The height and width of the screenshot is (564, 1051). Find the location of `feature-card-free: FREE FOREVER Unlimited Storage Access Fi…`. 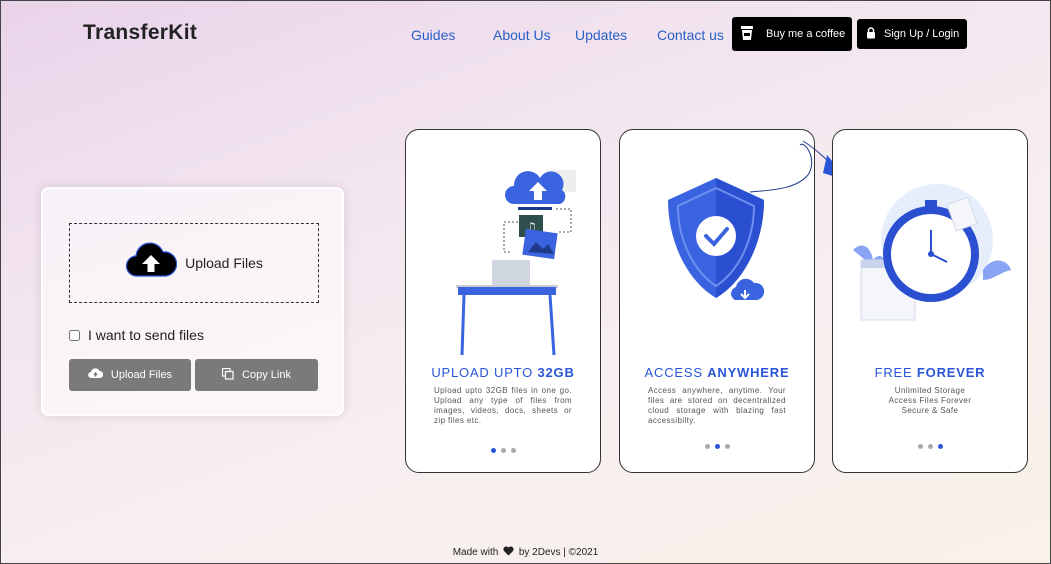

feature-card-free: FREE FOREVER Unlimited Storage Access Fi… is located at coordinates (930, 301).